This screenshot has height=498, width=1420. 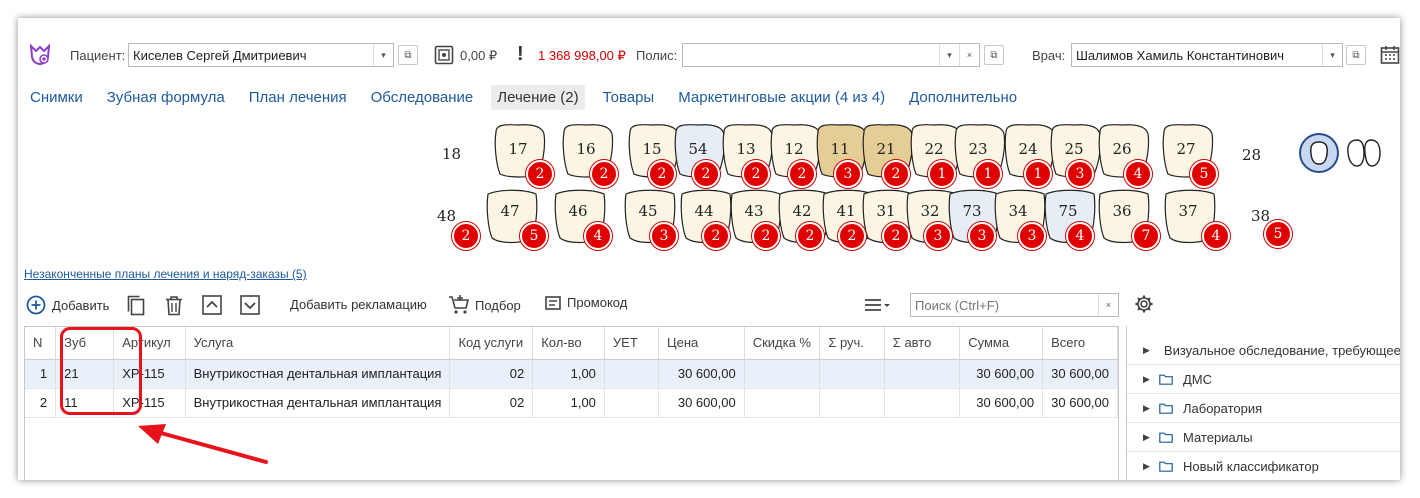 I want to click on selection-button: Подбор, so click(x=484, y=305).